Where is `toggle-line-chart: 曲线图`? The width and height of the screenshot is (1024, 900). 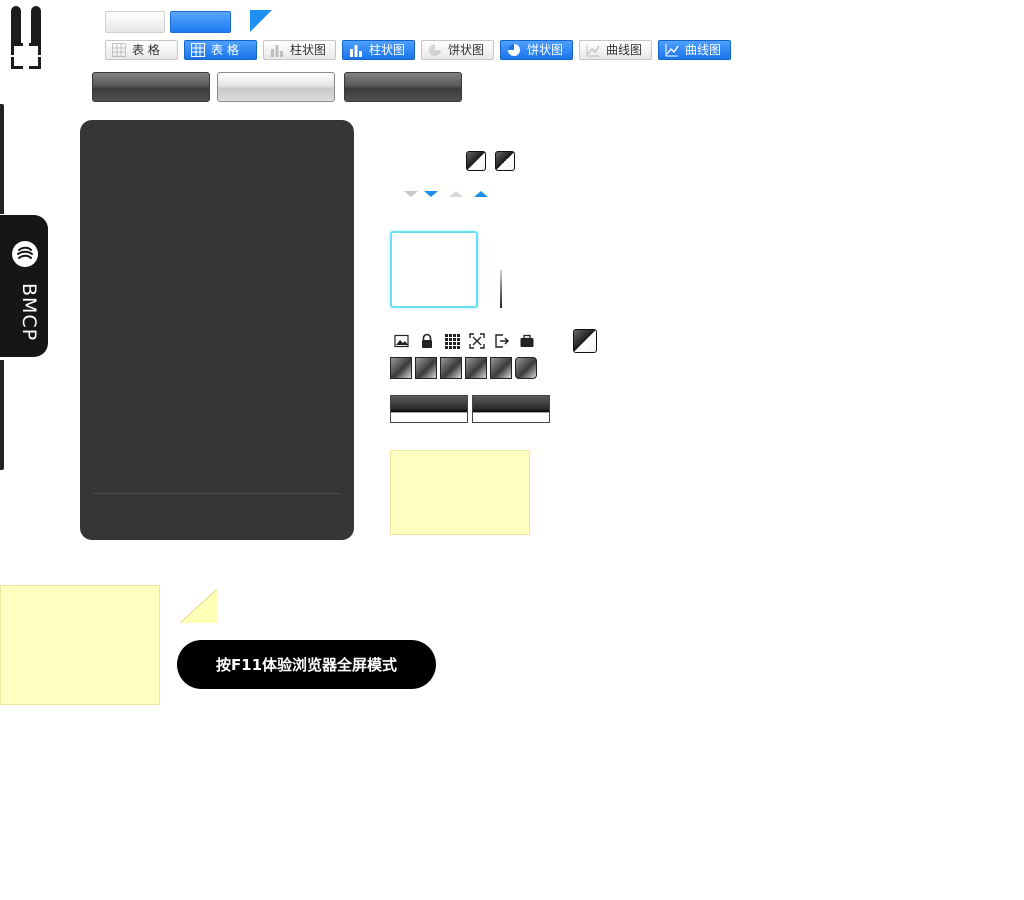 toggle-line-chart: 曲线图 is located at coordinates (615, 50).